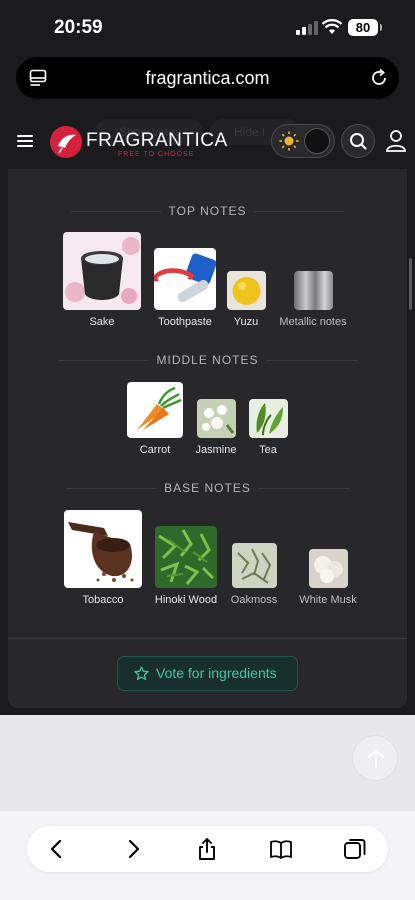  Describe the element at coordinates (141, 673) in the screenshot. I see `star-icon` at that location.